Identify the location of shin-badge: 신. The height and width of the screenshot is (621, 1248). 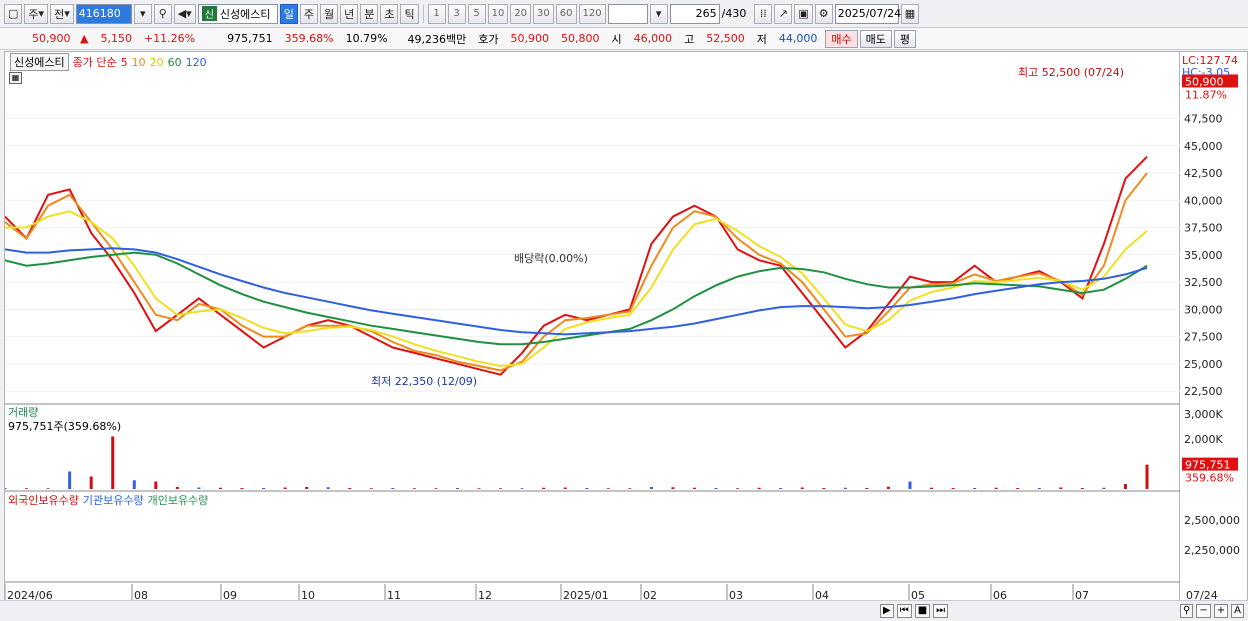
(209, 13).